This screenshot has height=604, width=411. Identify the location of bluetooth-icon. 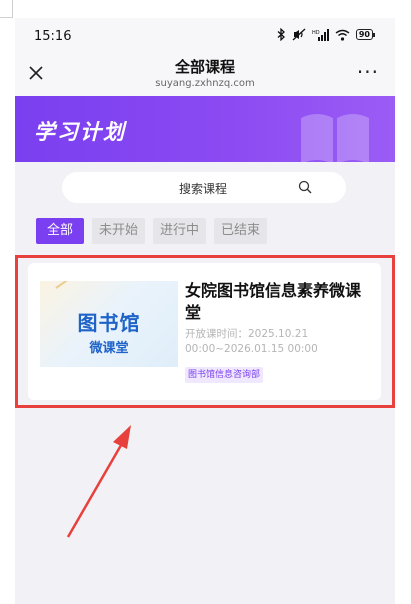
(281, 34).